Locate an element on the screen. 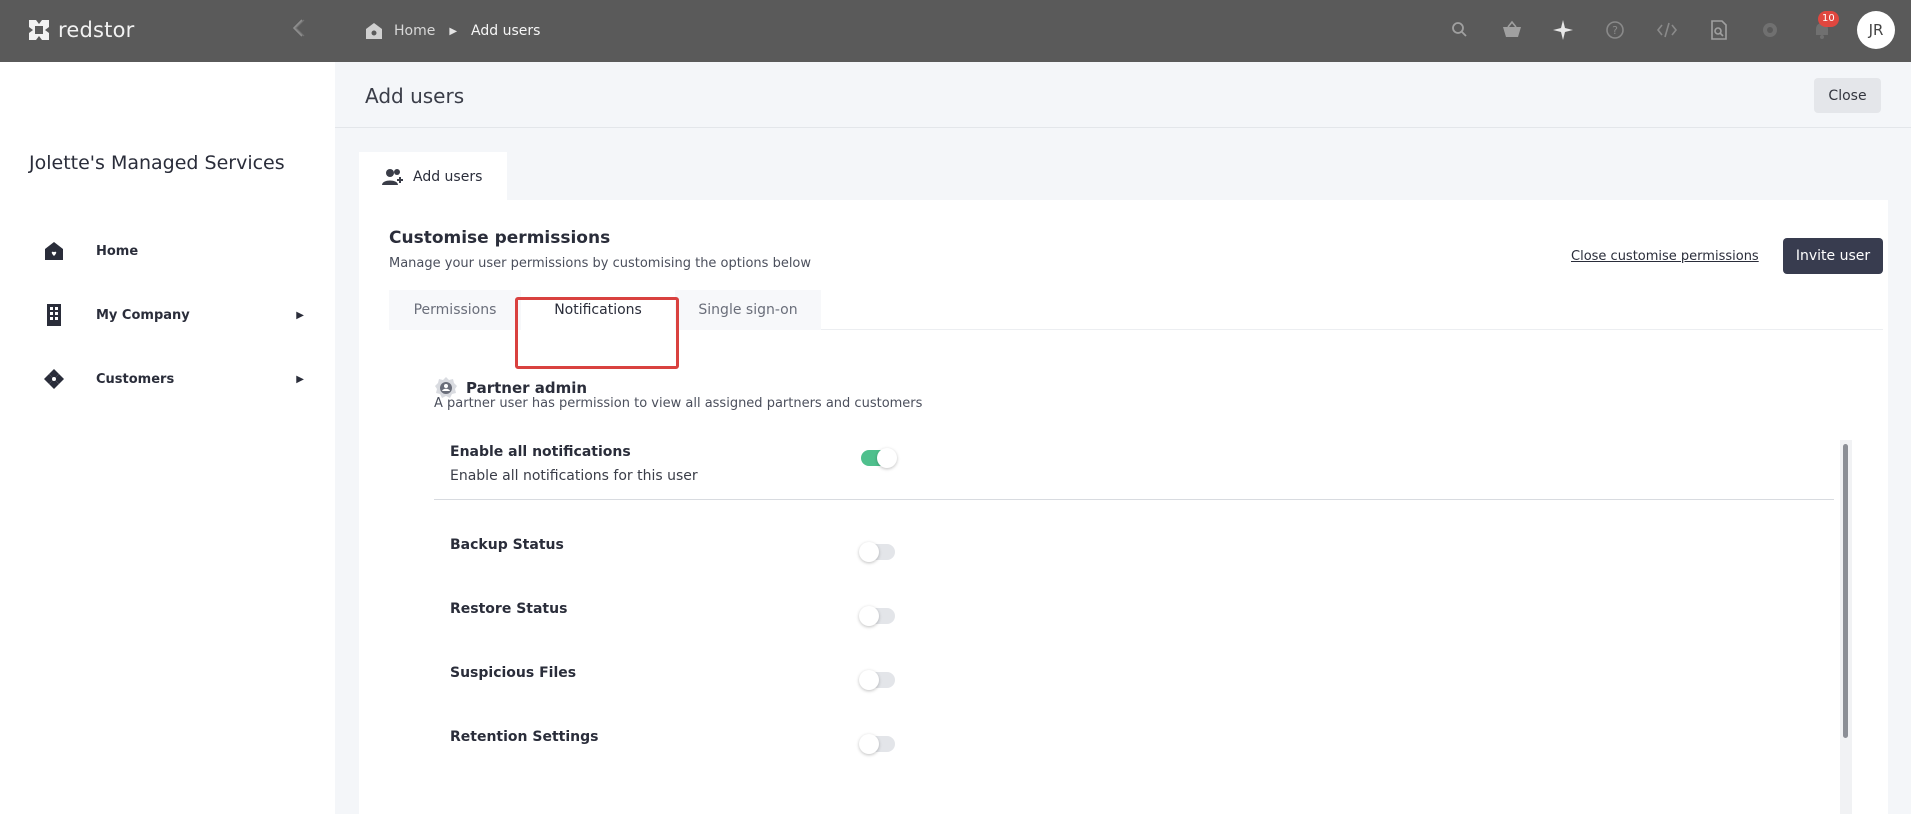  building-icon is located at coordinates (54, 315).